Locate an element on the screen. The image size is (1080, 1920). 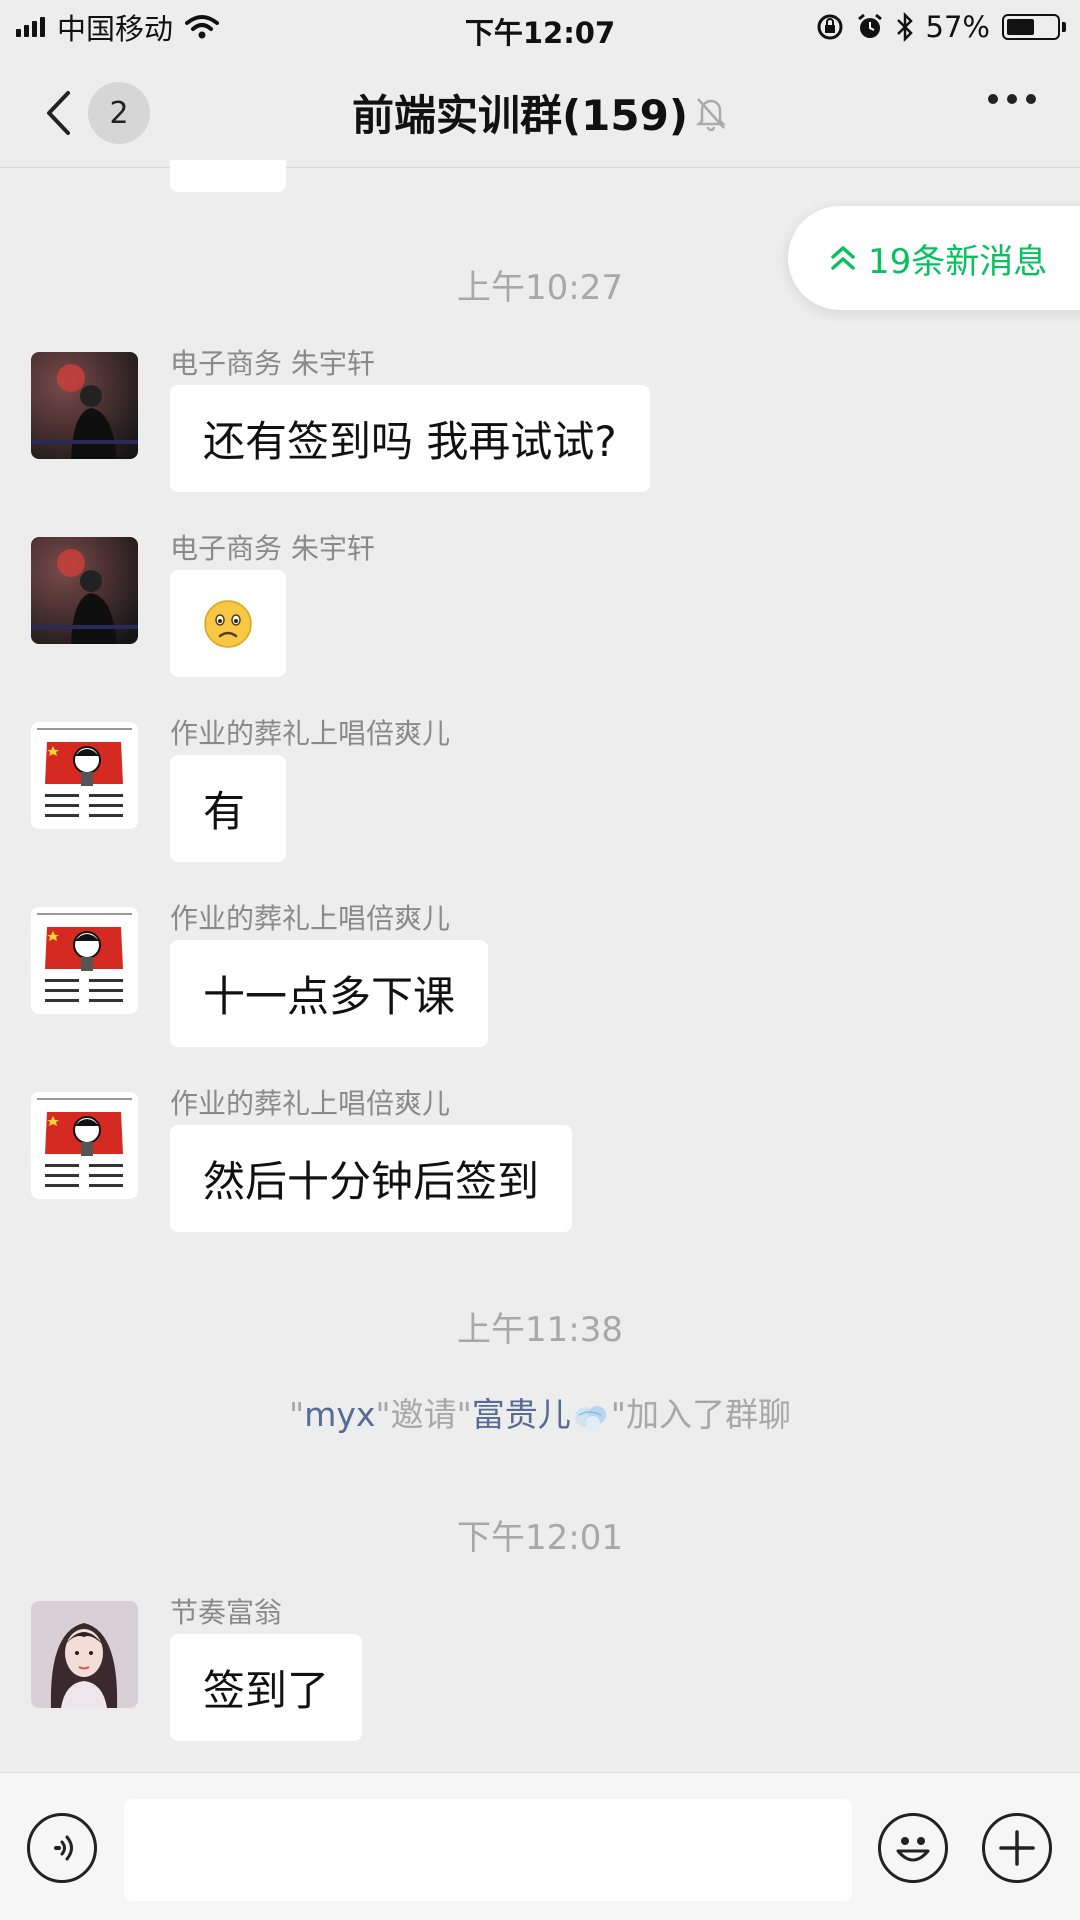
nav-bar: 2 前端实训群(159) is located at coordinates (540, 111).